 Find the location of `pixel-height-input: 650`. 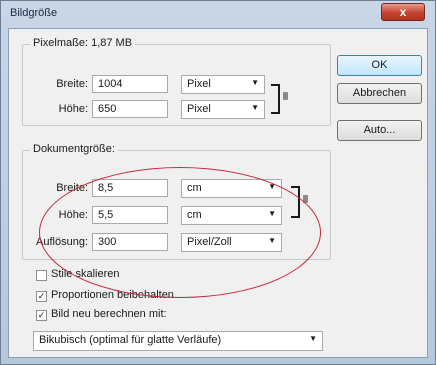

pixel-height-input: 650 is located at coordinates (130, 109).